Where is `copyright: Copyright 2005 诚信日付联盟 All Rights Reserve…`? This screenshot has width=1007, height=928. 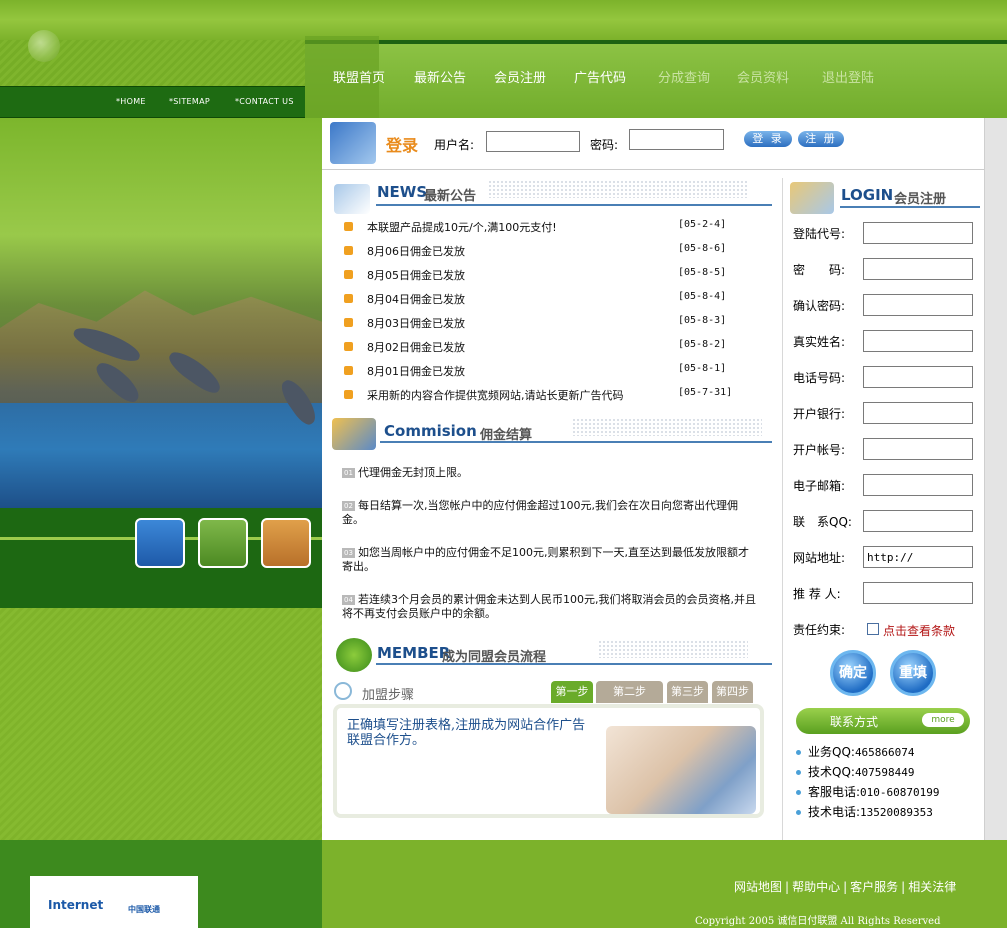 copyright: Copyright 2005 诚信日付联盟 All Rights Reserve… is located at coordinates (818, 921).